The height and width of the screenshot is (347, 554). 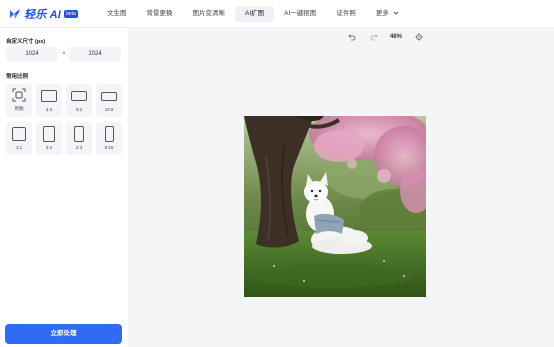 I want to click on nav-item-more: 更多, so click(x=387, y=14).